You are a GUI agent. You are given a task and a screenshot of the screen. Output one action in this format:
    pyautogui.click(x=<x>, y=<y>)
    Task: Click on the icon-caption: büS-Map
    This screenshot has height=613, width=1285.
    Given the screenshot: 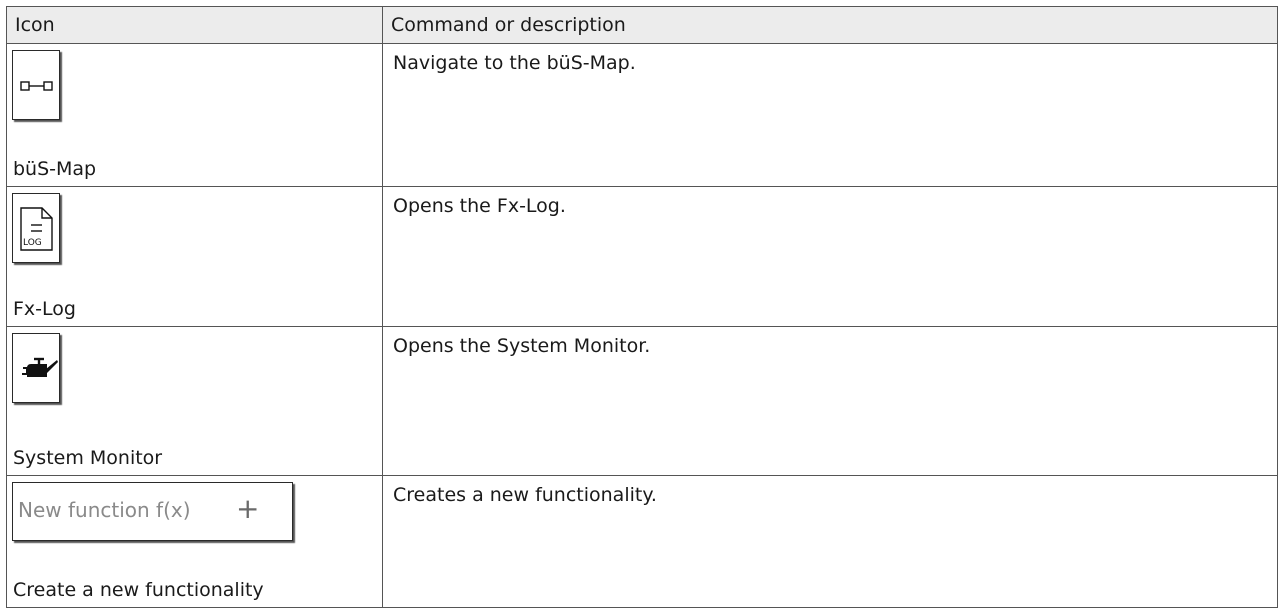 What is the action you would take?
    pyautogui.click(x=55, y=169)
    